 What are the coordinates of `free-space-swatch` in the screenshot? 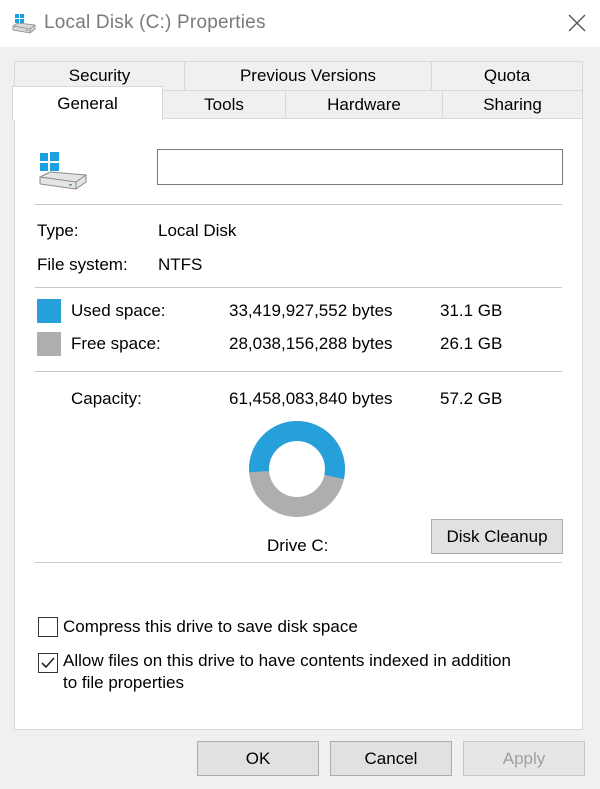 It's located at (49, 344).